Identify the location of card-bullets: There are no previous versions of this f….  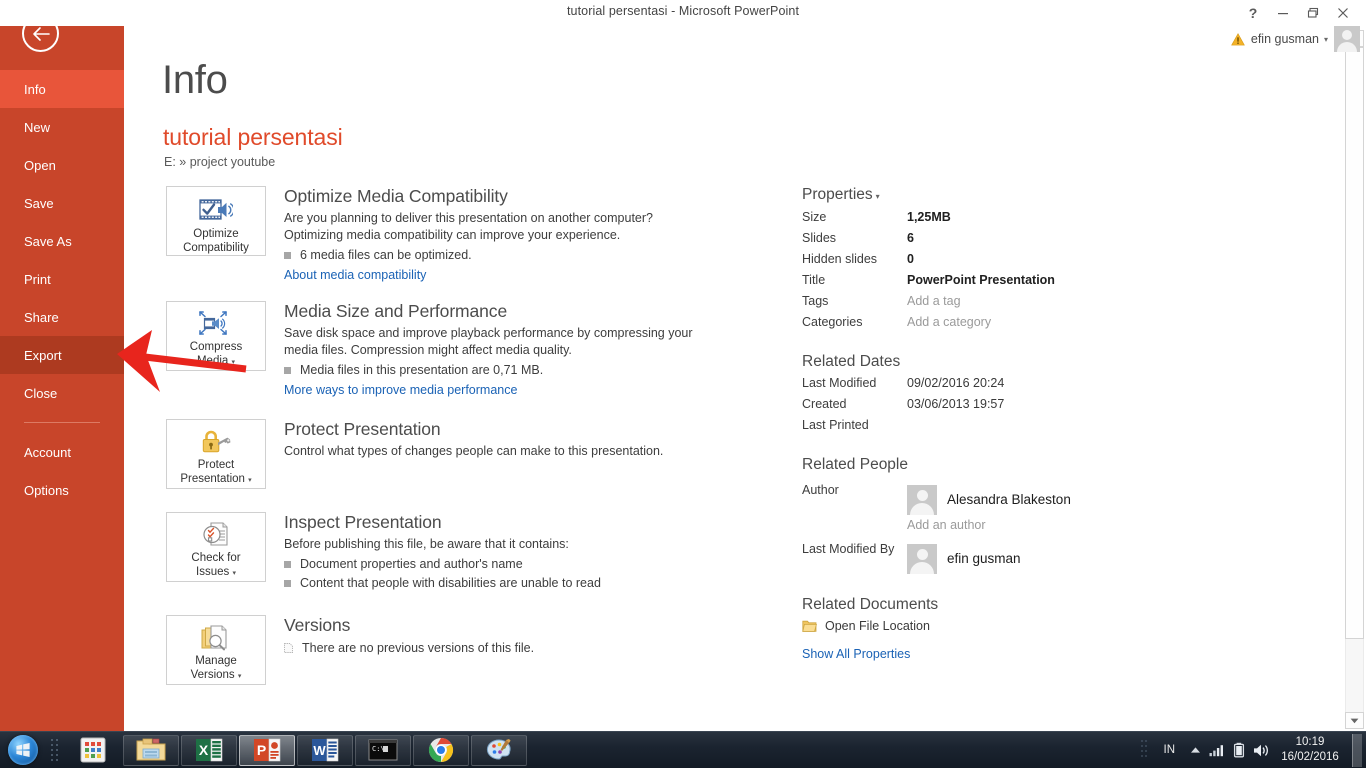
(499, 648).